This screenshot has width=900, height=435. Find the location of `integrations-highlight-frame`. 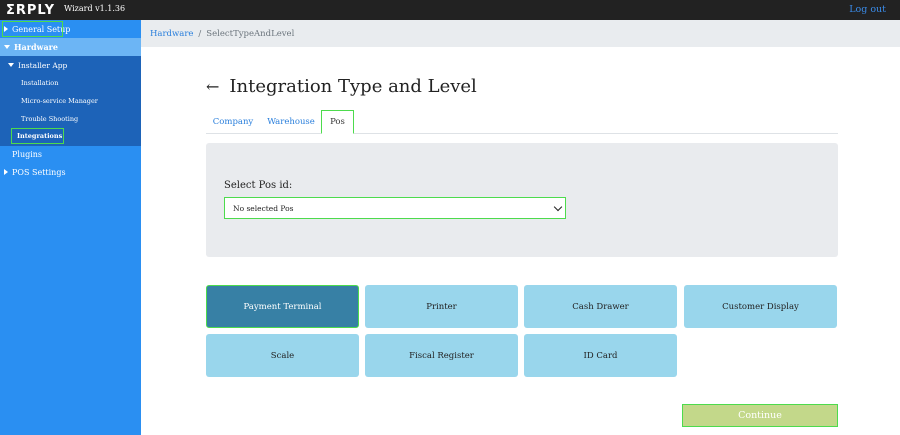

integrations-highlight-frame is located at coordinates (37, 136).